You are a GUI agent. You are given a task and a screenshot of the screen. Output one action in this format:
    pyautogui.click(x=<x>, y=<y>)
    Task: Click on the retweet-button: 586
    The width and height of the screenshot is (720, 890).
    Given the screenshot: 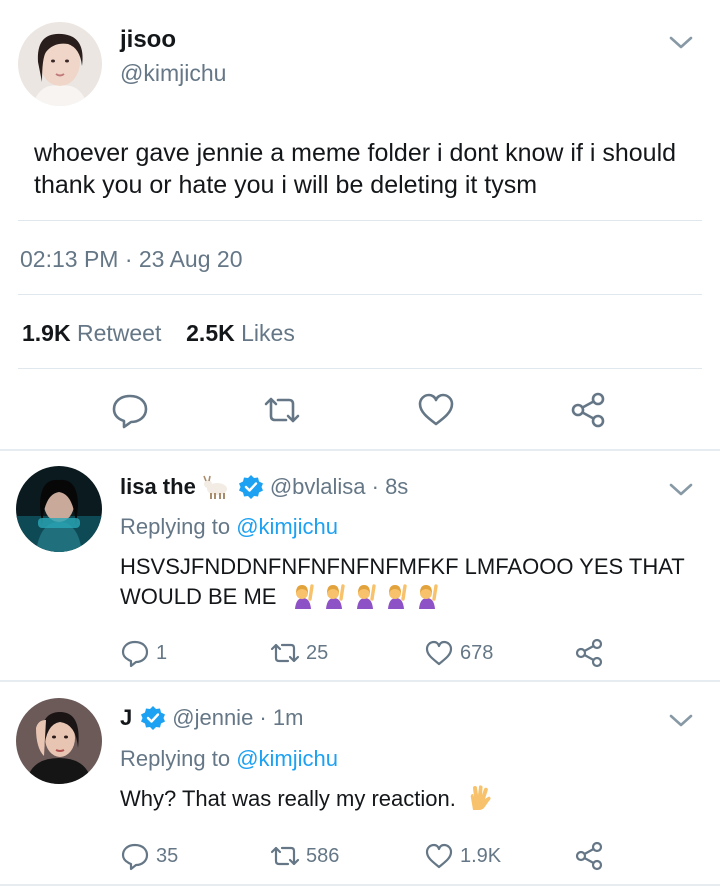 What is the action you would take?
    pyautogui.click(x=304, y=856)
    